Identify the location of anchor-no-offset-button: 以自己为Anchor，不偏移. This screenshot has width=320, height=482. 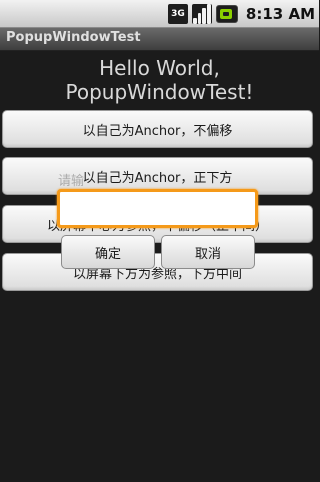
(157, 129).